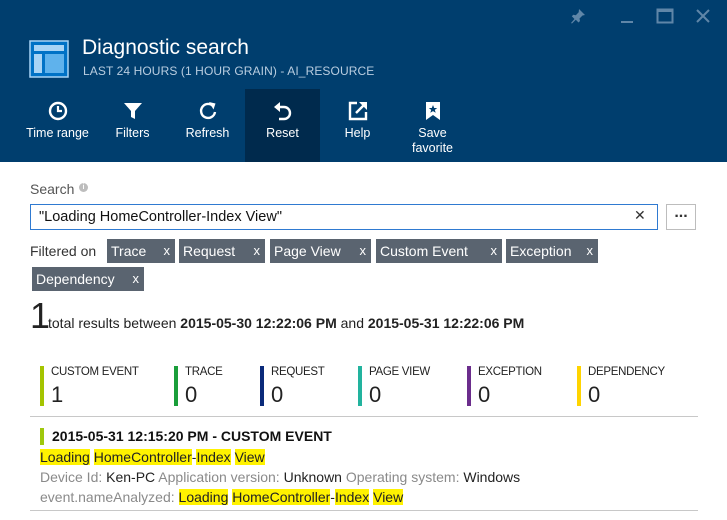 The width and height of the screenshot is (727, 520). Describe the element at coordinates (63, 251) in the screenshot. I see `filtered-on-label: Filtered on` at that location.